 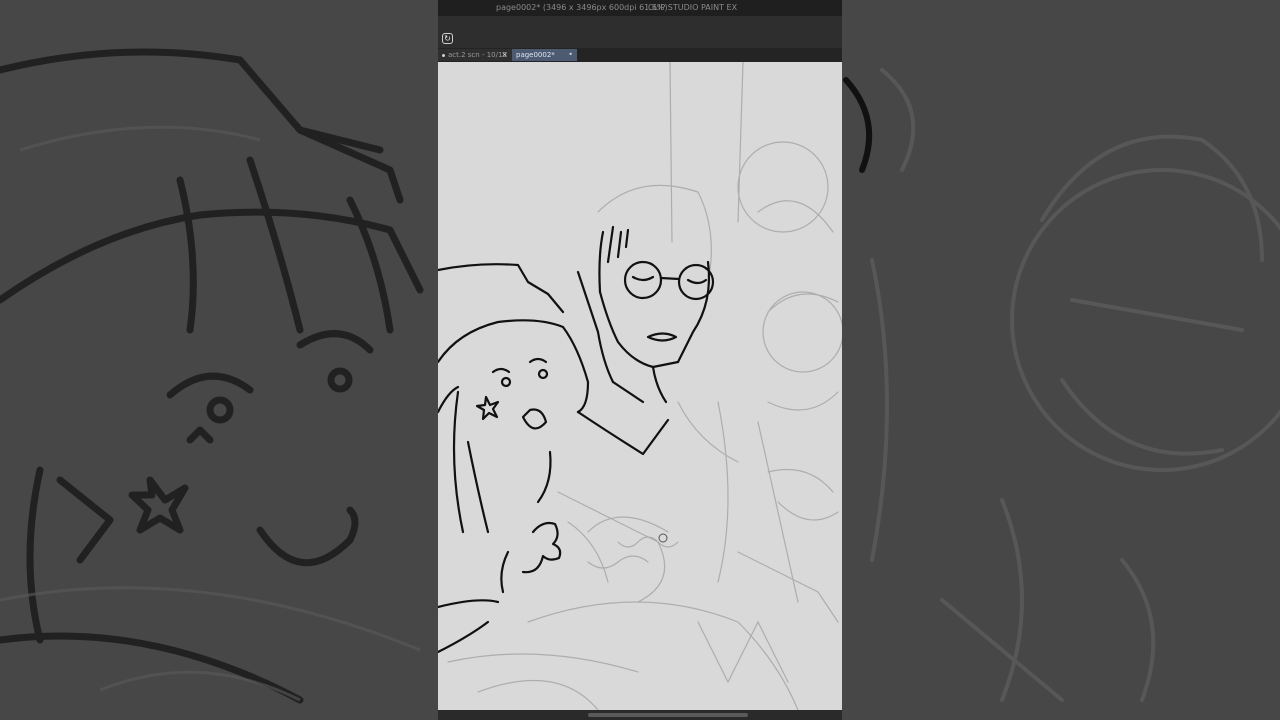 What do you see at coordinates (477, 55) in the screenshot?
I see `tab-label: act.2 scn - 10/13` at bounding box center [477, 55].